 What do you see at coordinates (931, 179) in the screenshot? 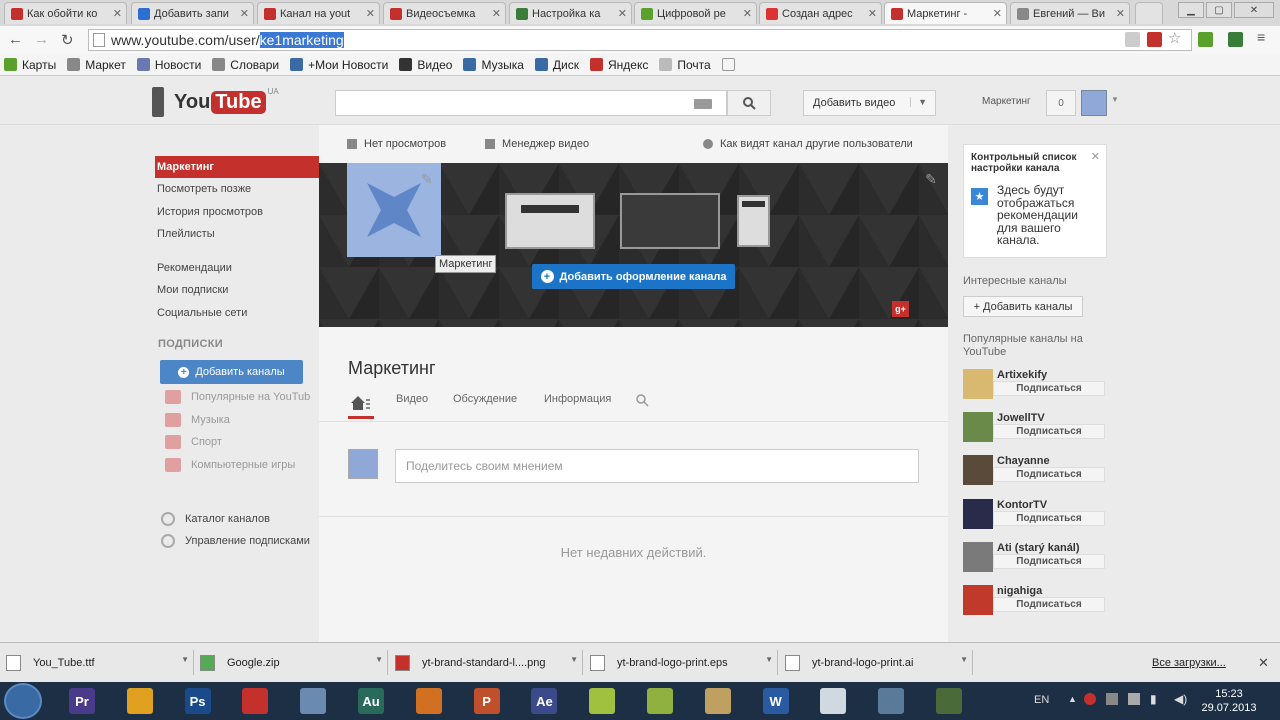
I see `edit-banner-icon: ✎` at bounding box center [931, 179].